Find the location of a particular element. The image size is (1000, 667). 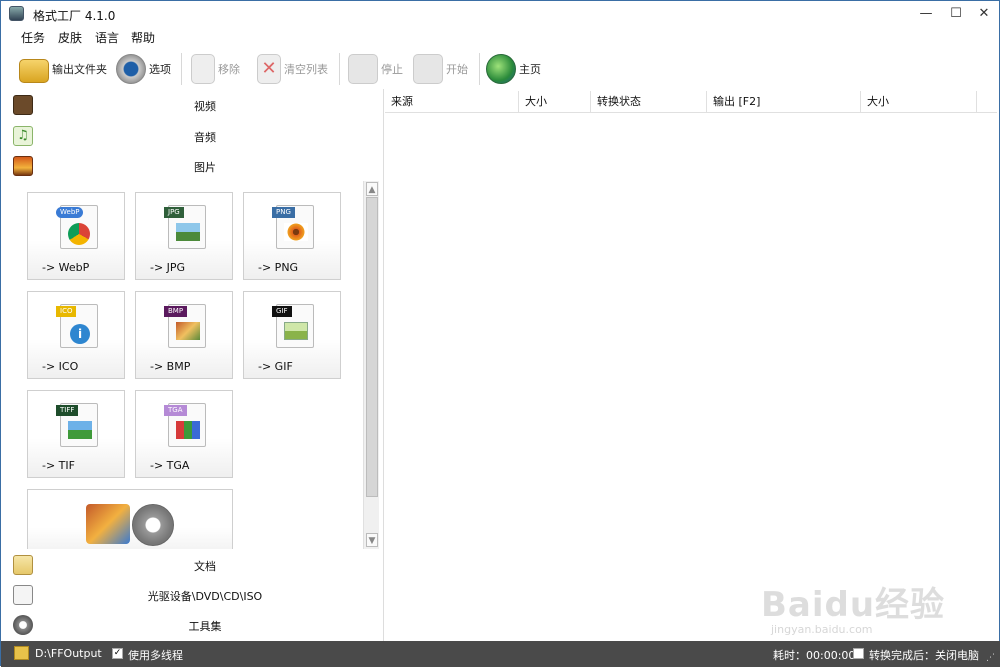

menu-task: 任务 is located at coordinates (33, 37).